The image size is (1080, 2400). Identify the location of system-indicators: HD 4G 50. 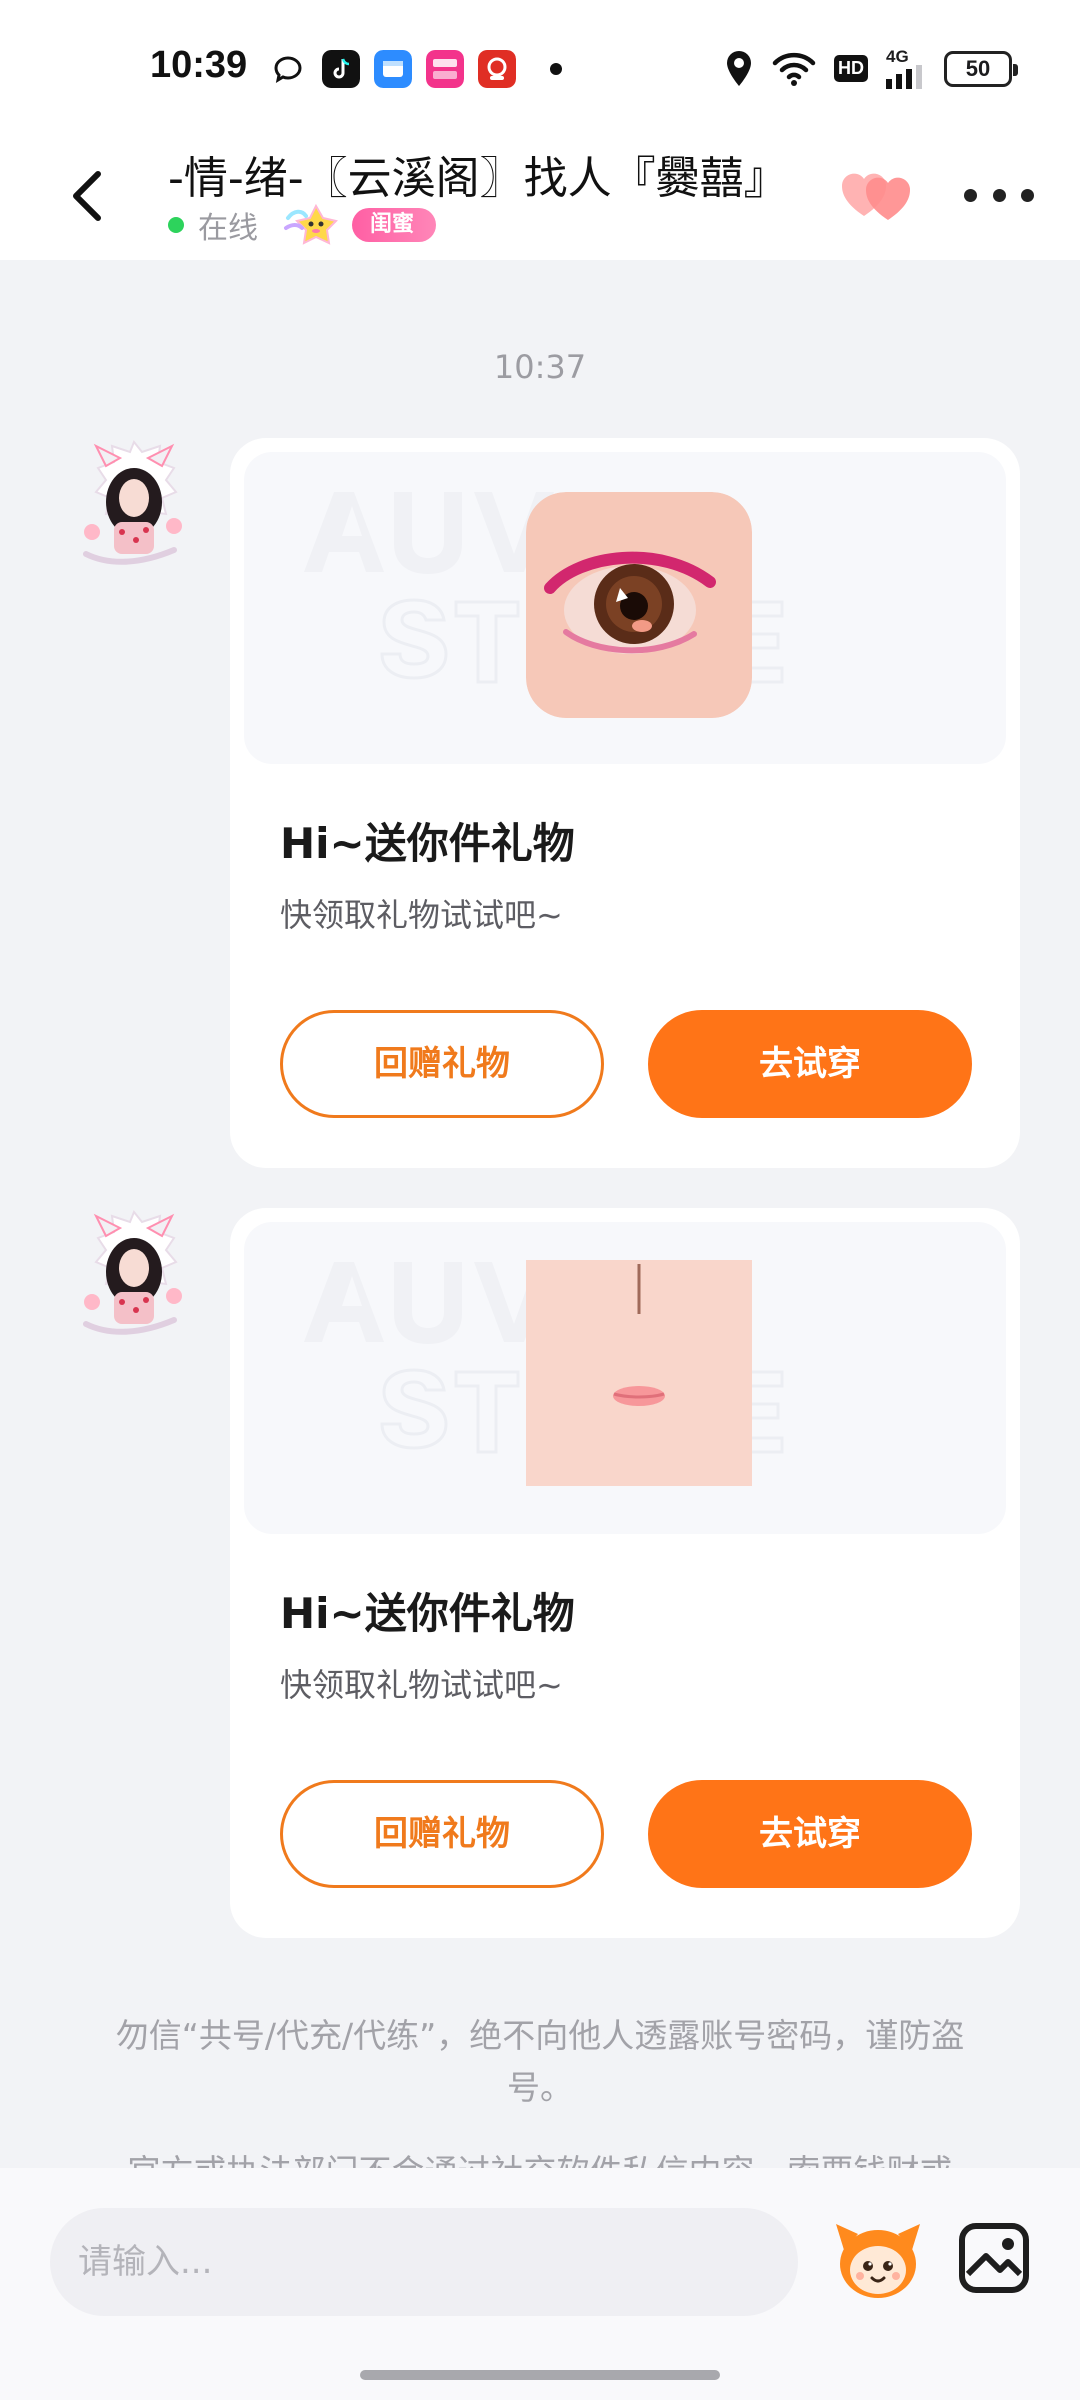
(871, 68).